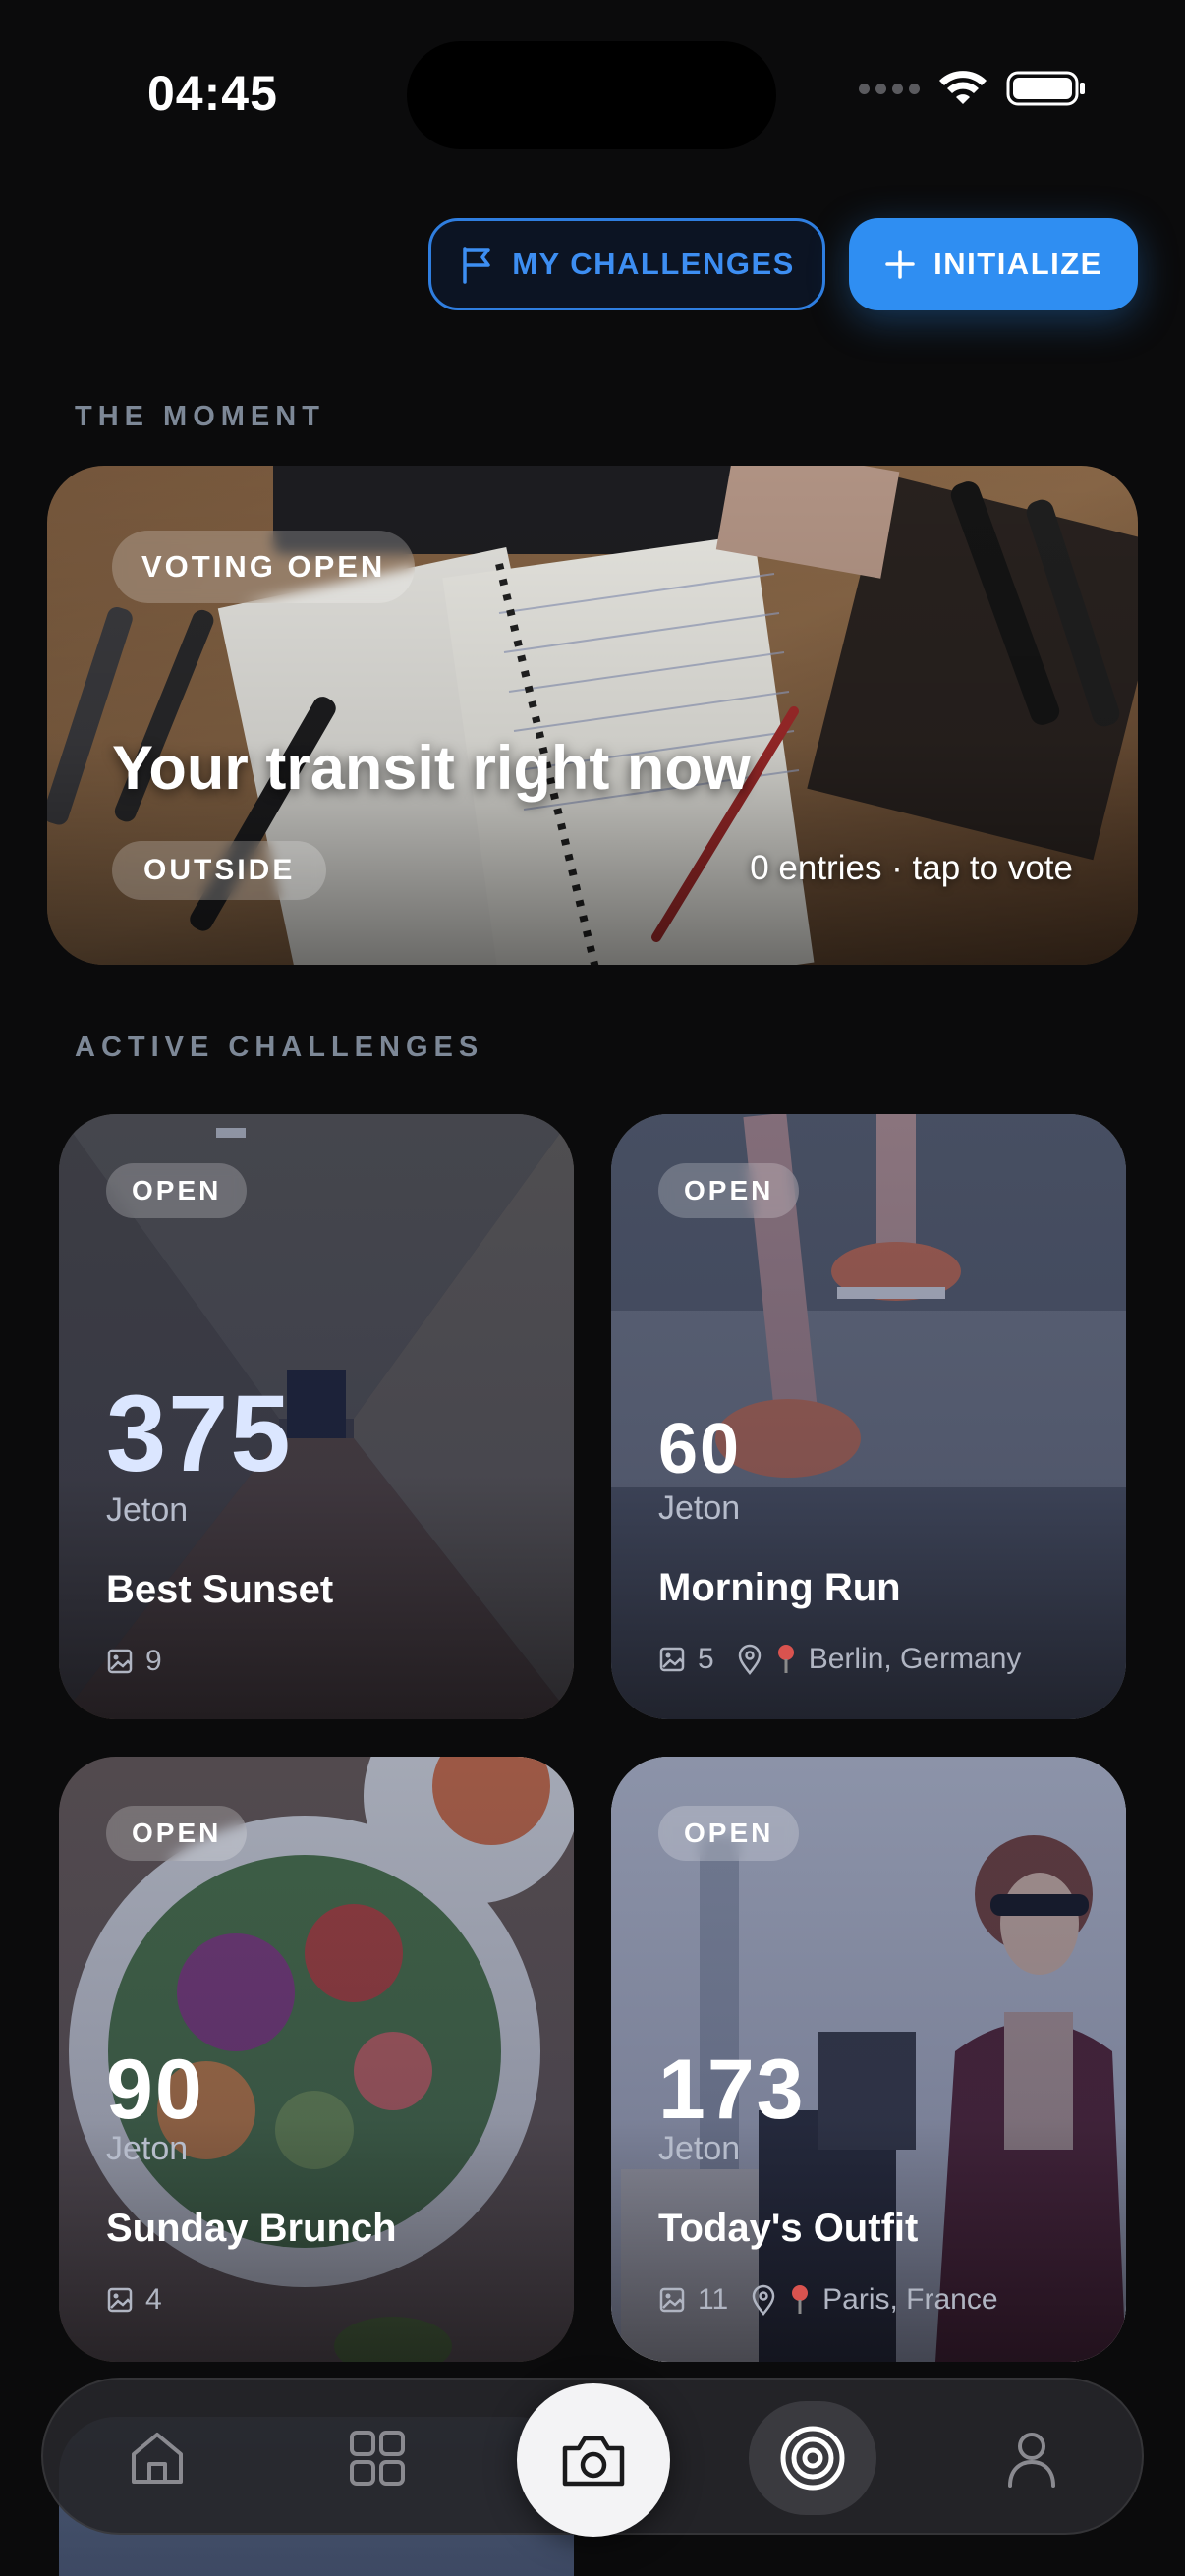 Image resolution: width=1185 pixels, height=2576 pixels. What do you see at coordinates (153, 2299) in the screenshot?
I see `photo-count: 4` at bounding box center [153, 2299].